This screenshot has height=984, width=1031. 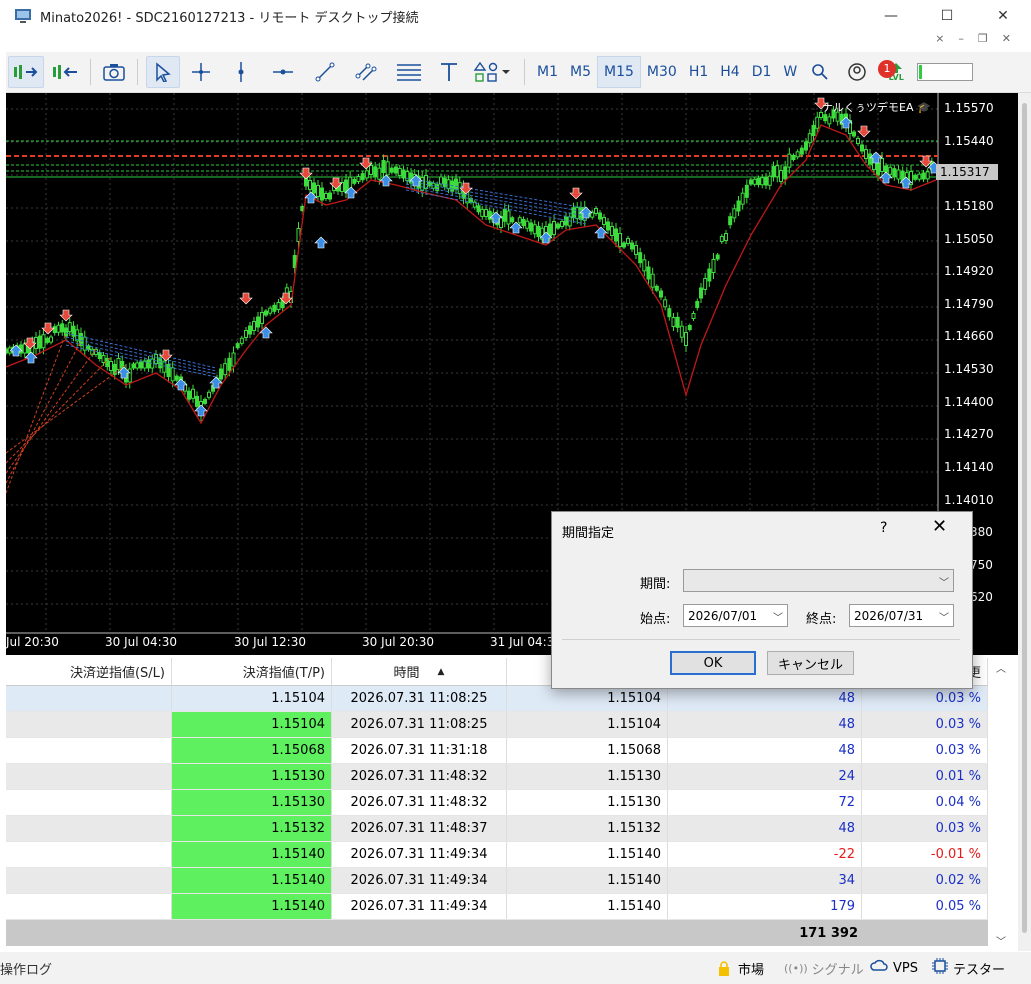 What do you see at coordinates (818, 580) in the screenshot?
I see `period-select: ﹀` at bounding box center [818, 580].